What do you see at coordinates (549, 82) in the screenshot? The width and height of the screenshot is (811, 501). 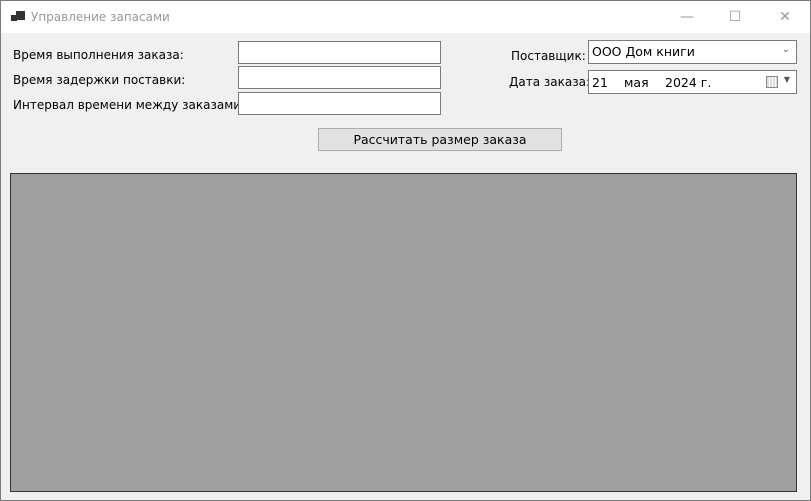 I see `date-label: Дата заказа:` at bounding box center [549, 82].